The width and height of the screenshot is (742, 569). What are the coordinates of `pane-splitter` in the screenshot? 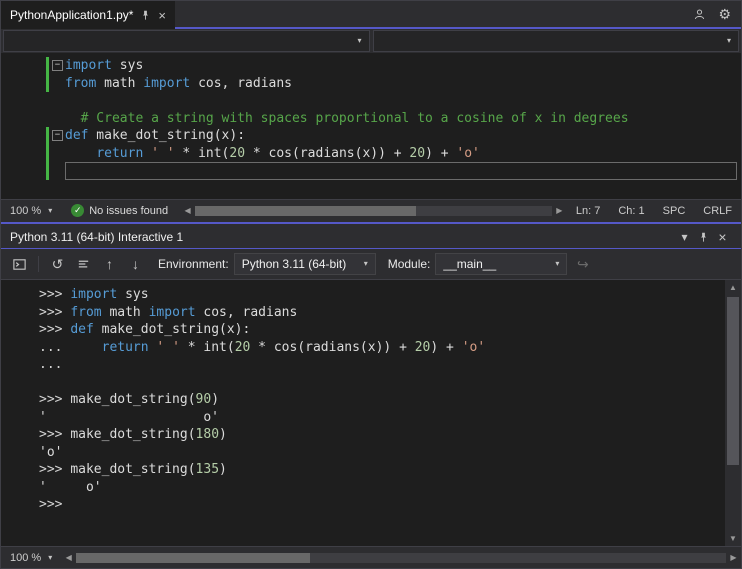 It's located at (371, 223).